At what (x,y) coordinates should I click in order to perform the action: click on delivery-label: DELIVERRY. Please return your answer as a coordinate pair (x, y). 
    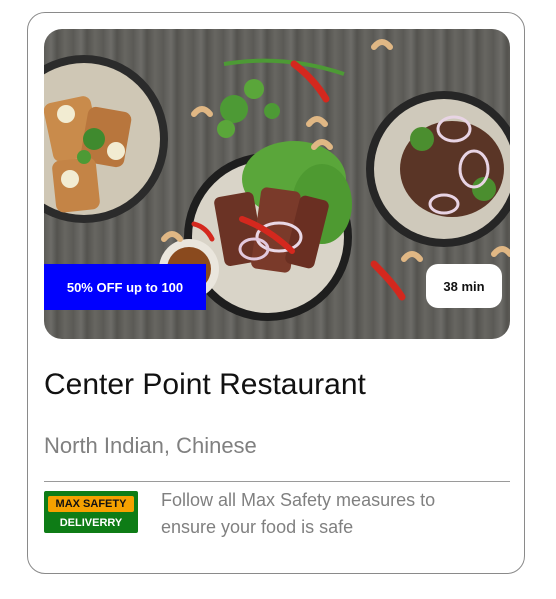
    Looking at the image, I should click on (91, 523).